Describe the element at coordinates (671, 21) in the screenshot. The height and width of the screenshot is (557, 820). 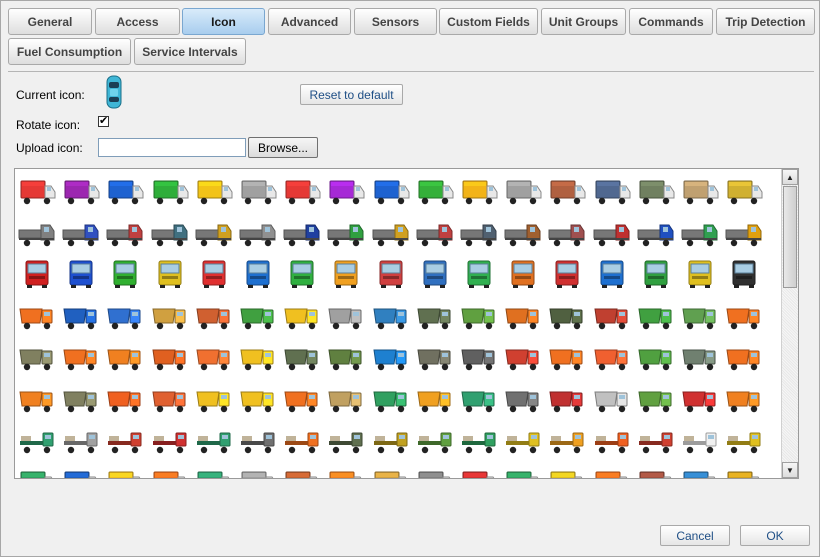
I see `tab-commands: Commands` at that location.